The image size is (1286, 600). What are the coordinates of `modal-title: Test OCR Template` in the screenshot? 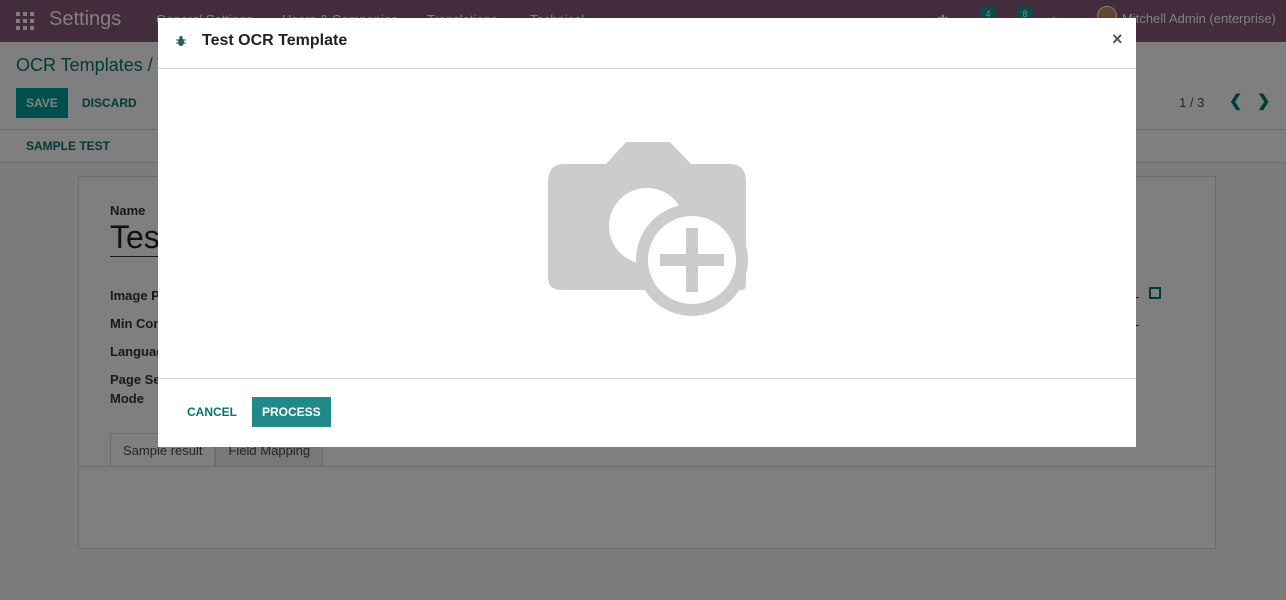 It's located at (275, 40).